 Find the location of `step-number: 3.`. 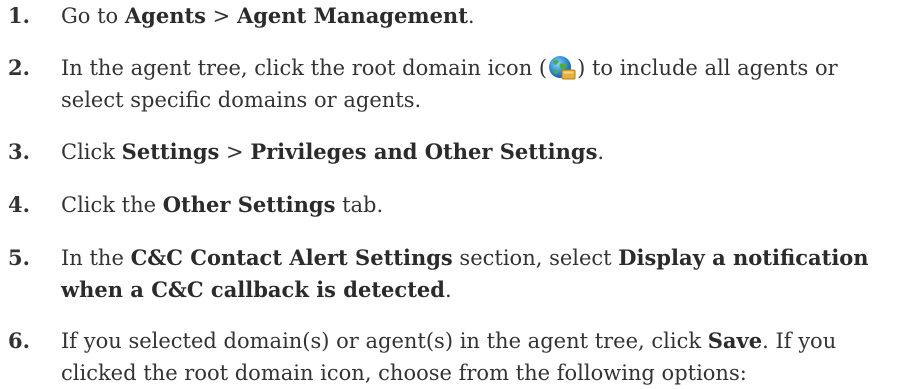

step-number: 3. is located at coordinates (19, 151).